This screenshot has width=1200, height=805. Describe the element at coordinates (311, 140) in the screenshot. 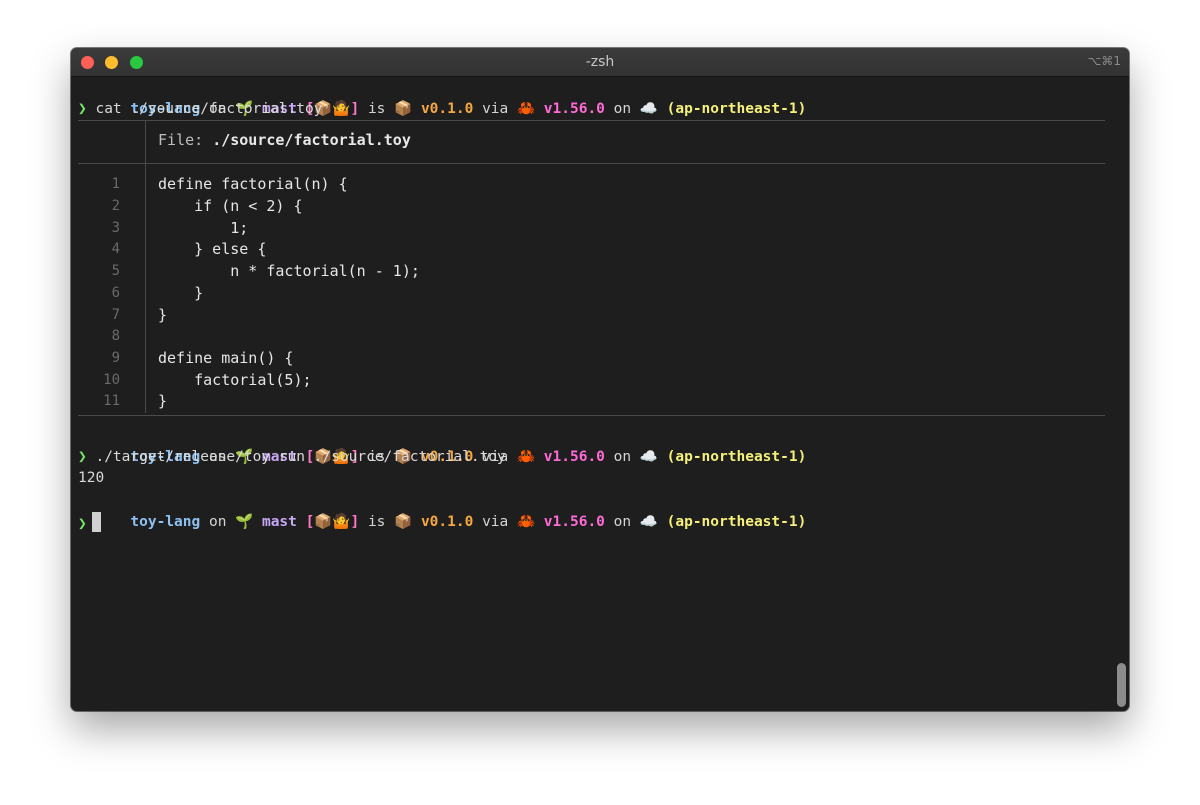

I see `file-path: ./source/factorial.toy` at that location.